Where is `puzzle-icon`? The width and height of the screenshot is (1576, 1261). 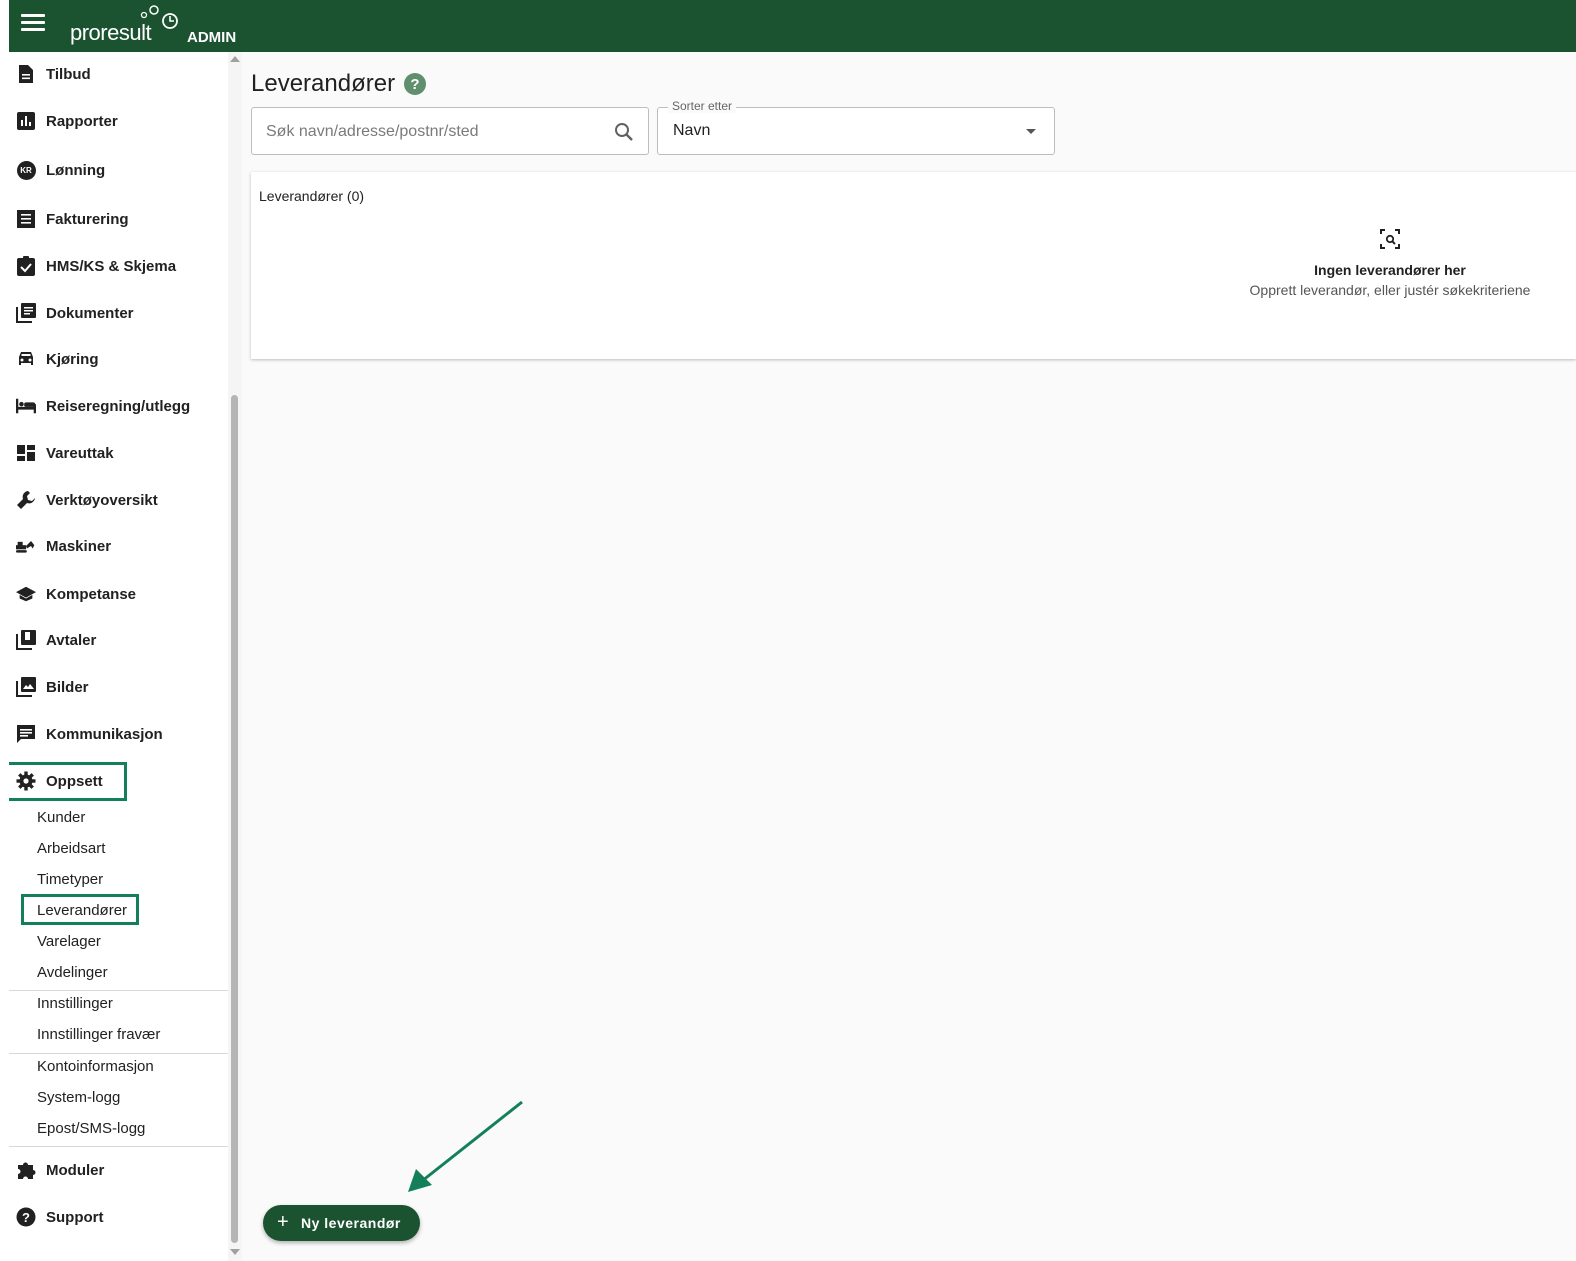 puzzle-icon is located at coordinates (26, 1170).